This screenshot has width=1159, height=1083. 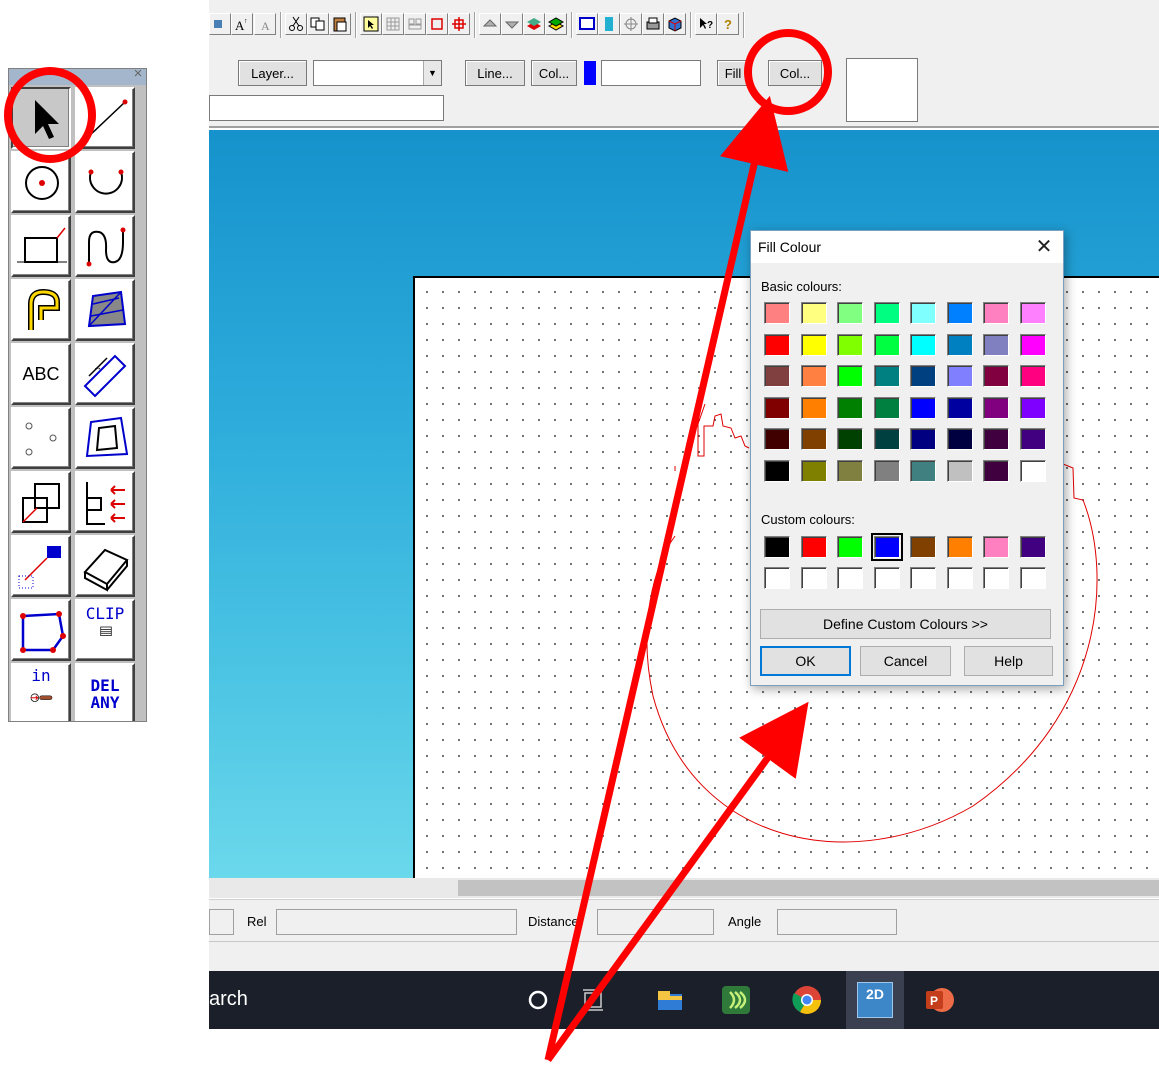 What do you see at coordinates (105, 566) in the screenshot?
I see `extrude-tool` at bounding box center [105, 566].